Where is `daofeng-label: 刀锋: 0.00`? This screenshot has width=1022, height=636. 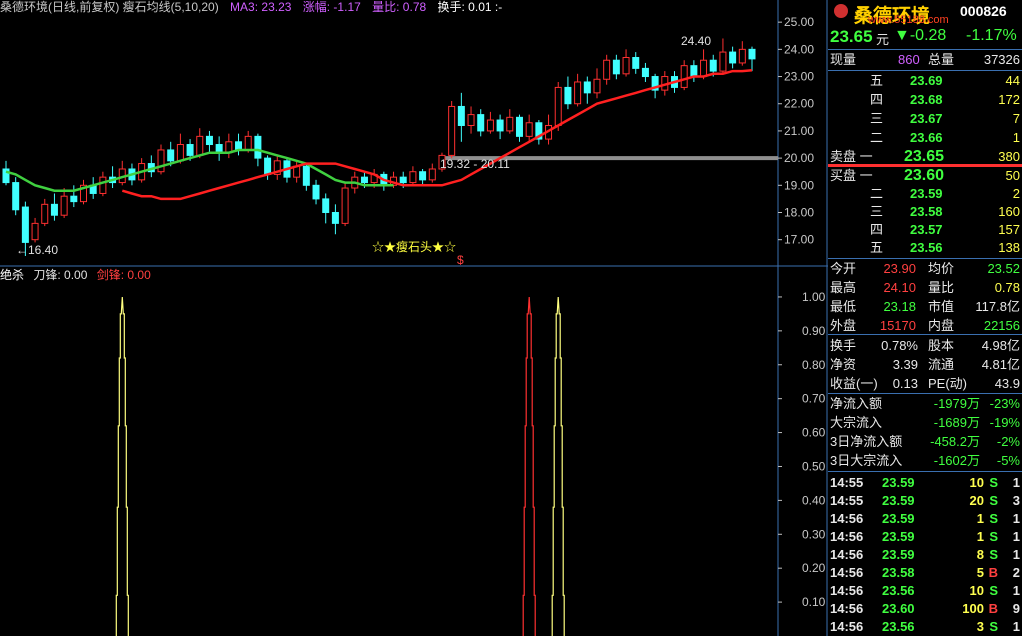 daofeng-label: 刀锋: 0.00 is located at coordinates (60, 275).